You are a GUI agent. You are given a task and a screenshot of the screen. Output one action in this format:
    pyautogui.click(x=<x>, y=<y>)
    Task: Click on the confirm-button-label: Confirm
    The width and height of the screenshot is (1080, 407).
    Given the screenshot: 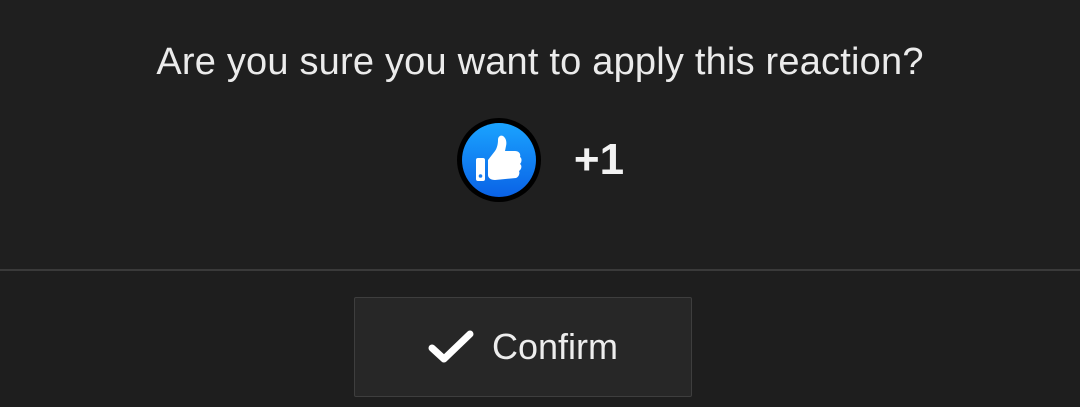 What is the action you would take?
    pyautogui.click(x=555, y=346)
    